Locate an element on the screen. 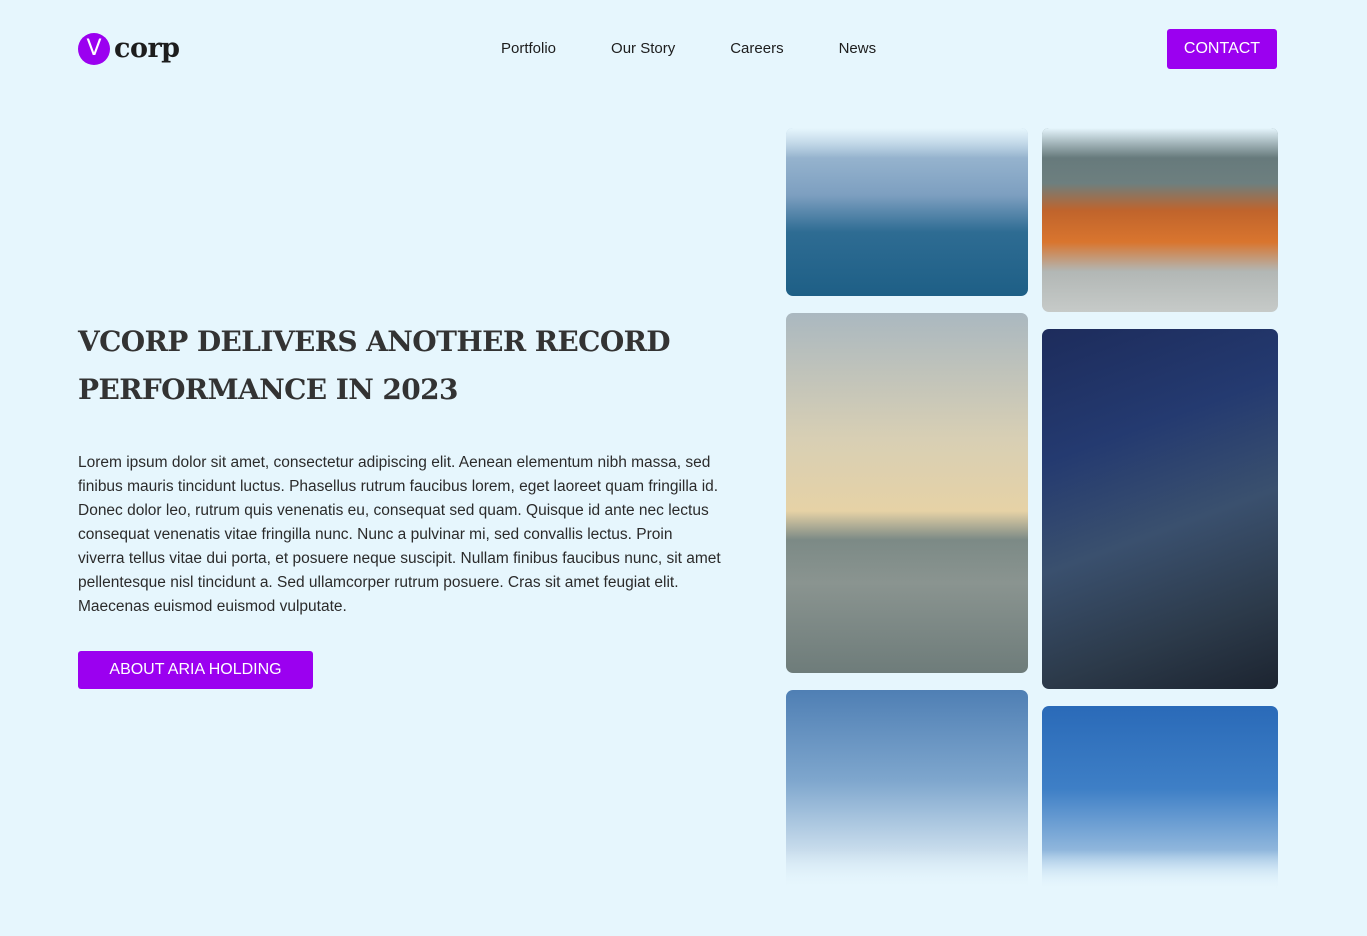  gallery-image-towers-sky is located at coordinates (907, 790).